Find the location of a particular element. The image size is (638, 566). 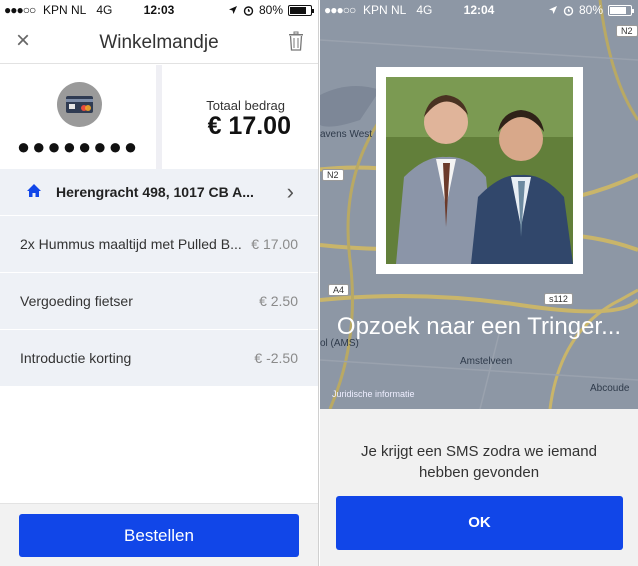

ok-button: OK is located at coordinates (479, 523).